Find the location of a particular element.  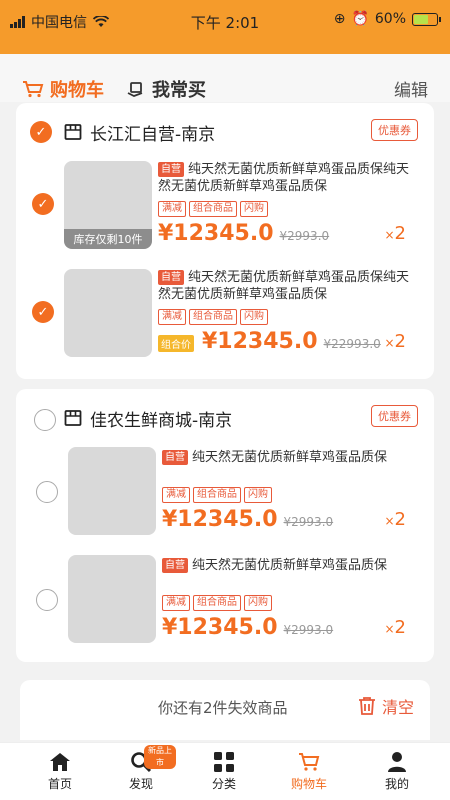

hand-bag-icon is located at coordinates (135, 89).